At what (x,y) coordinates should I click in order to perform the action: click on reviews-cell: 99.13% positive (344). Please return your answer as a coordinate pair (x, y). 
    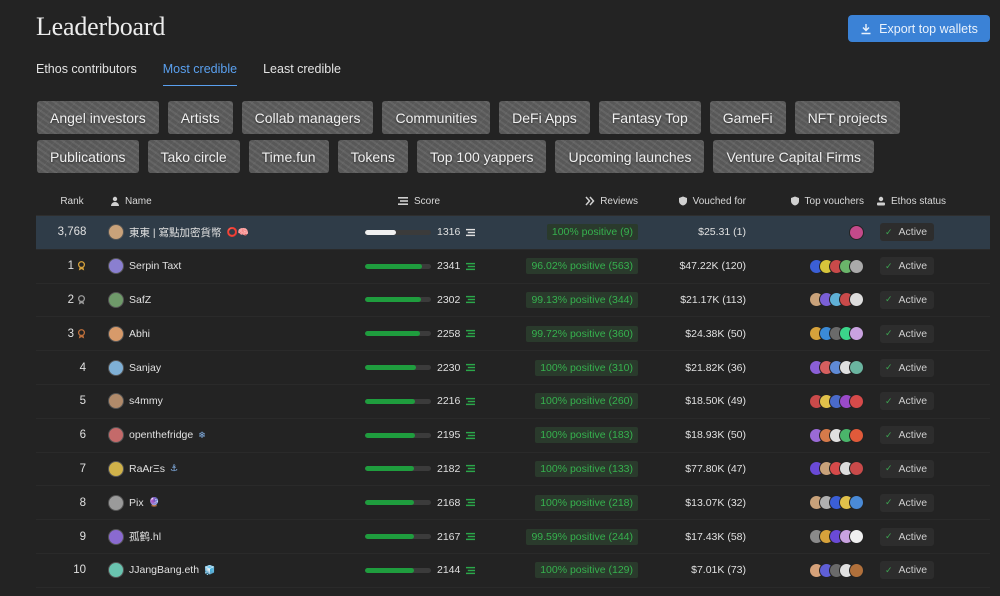
    Looking at the image, I should click on (547, 299).